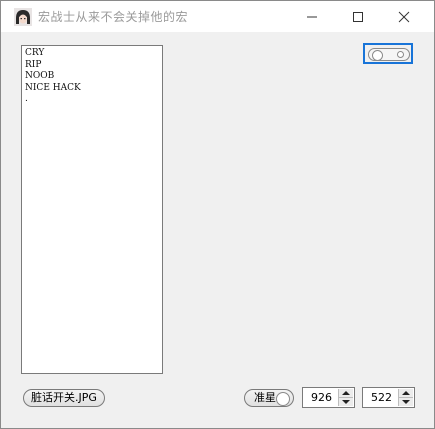 The image size is (435, 429). I want to click on title-bar: 宏战士从来不会关掉他的宏, so click(217, 16).